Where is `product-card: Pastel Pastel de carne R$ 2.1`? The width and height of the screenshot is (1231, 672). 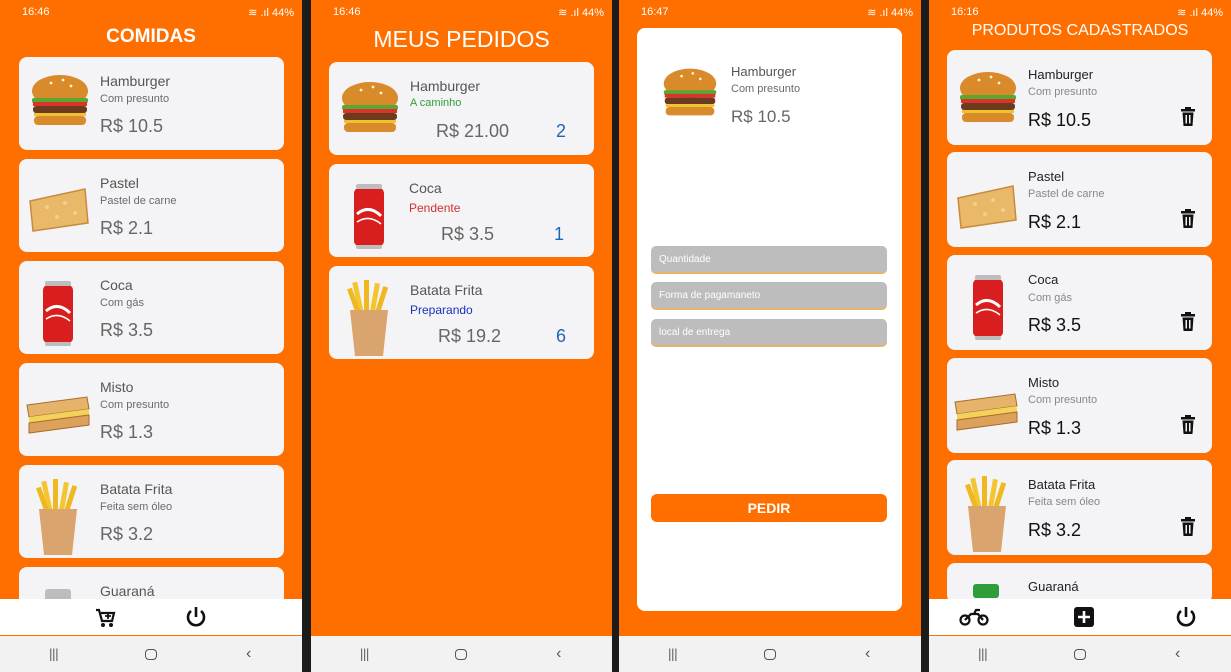 product-card: Pastel Pastel de carne R$ 2.1 is located at coordinates (1079, 199).